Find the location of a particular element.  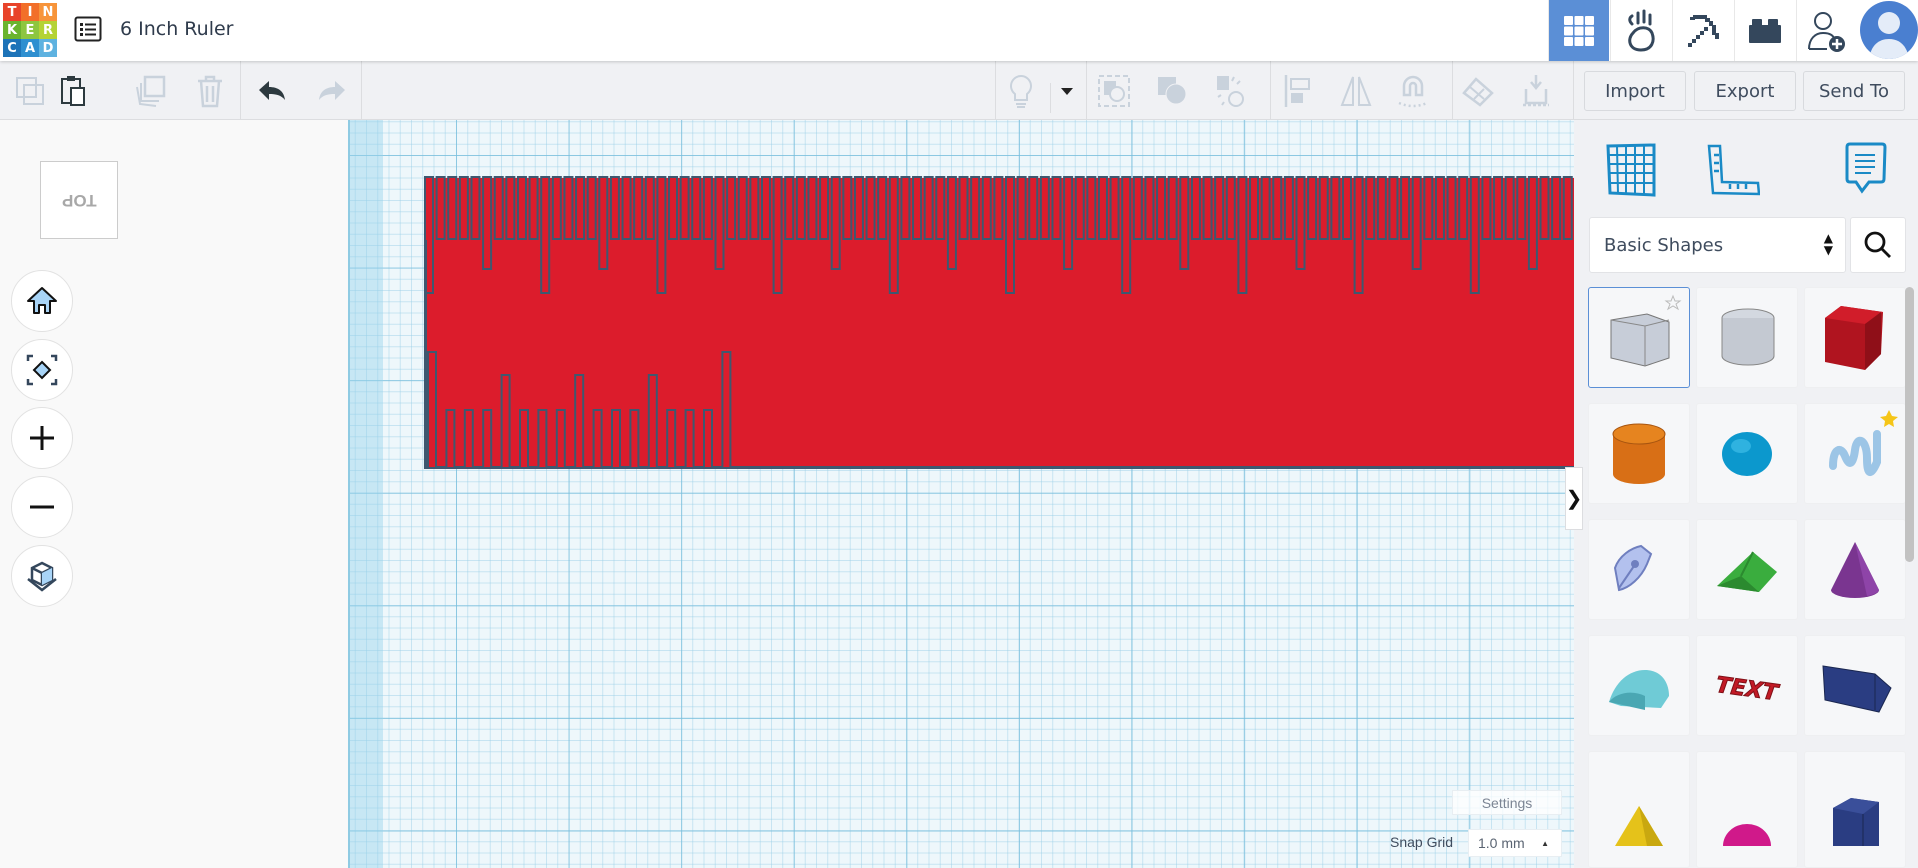

notes-tool-icon is located at coordinates (1866, 168).